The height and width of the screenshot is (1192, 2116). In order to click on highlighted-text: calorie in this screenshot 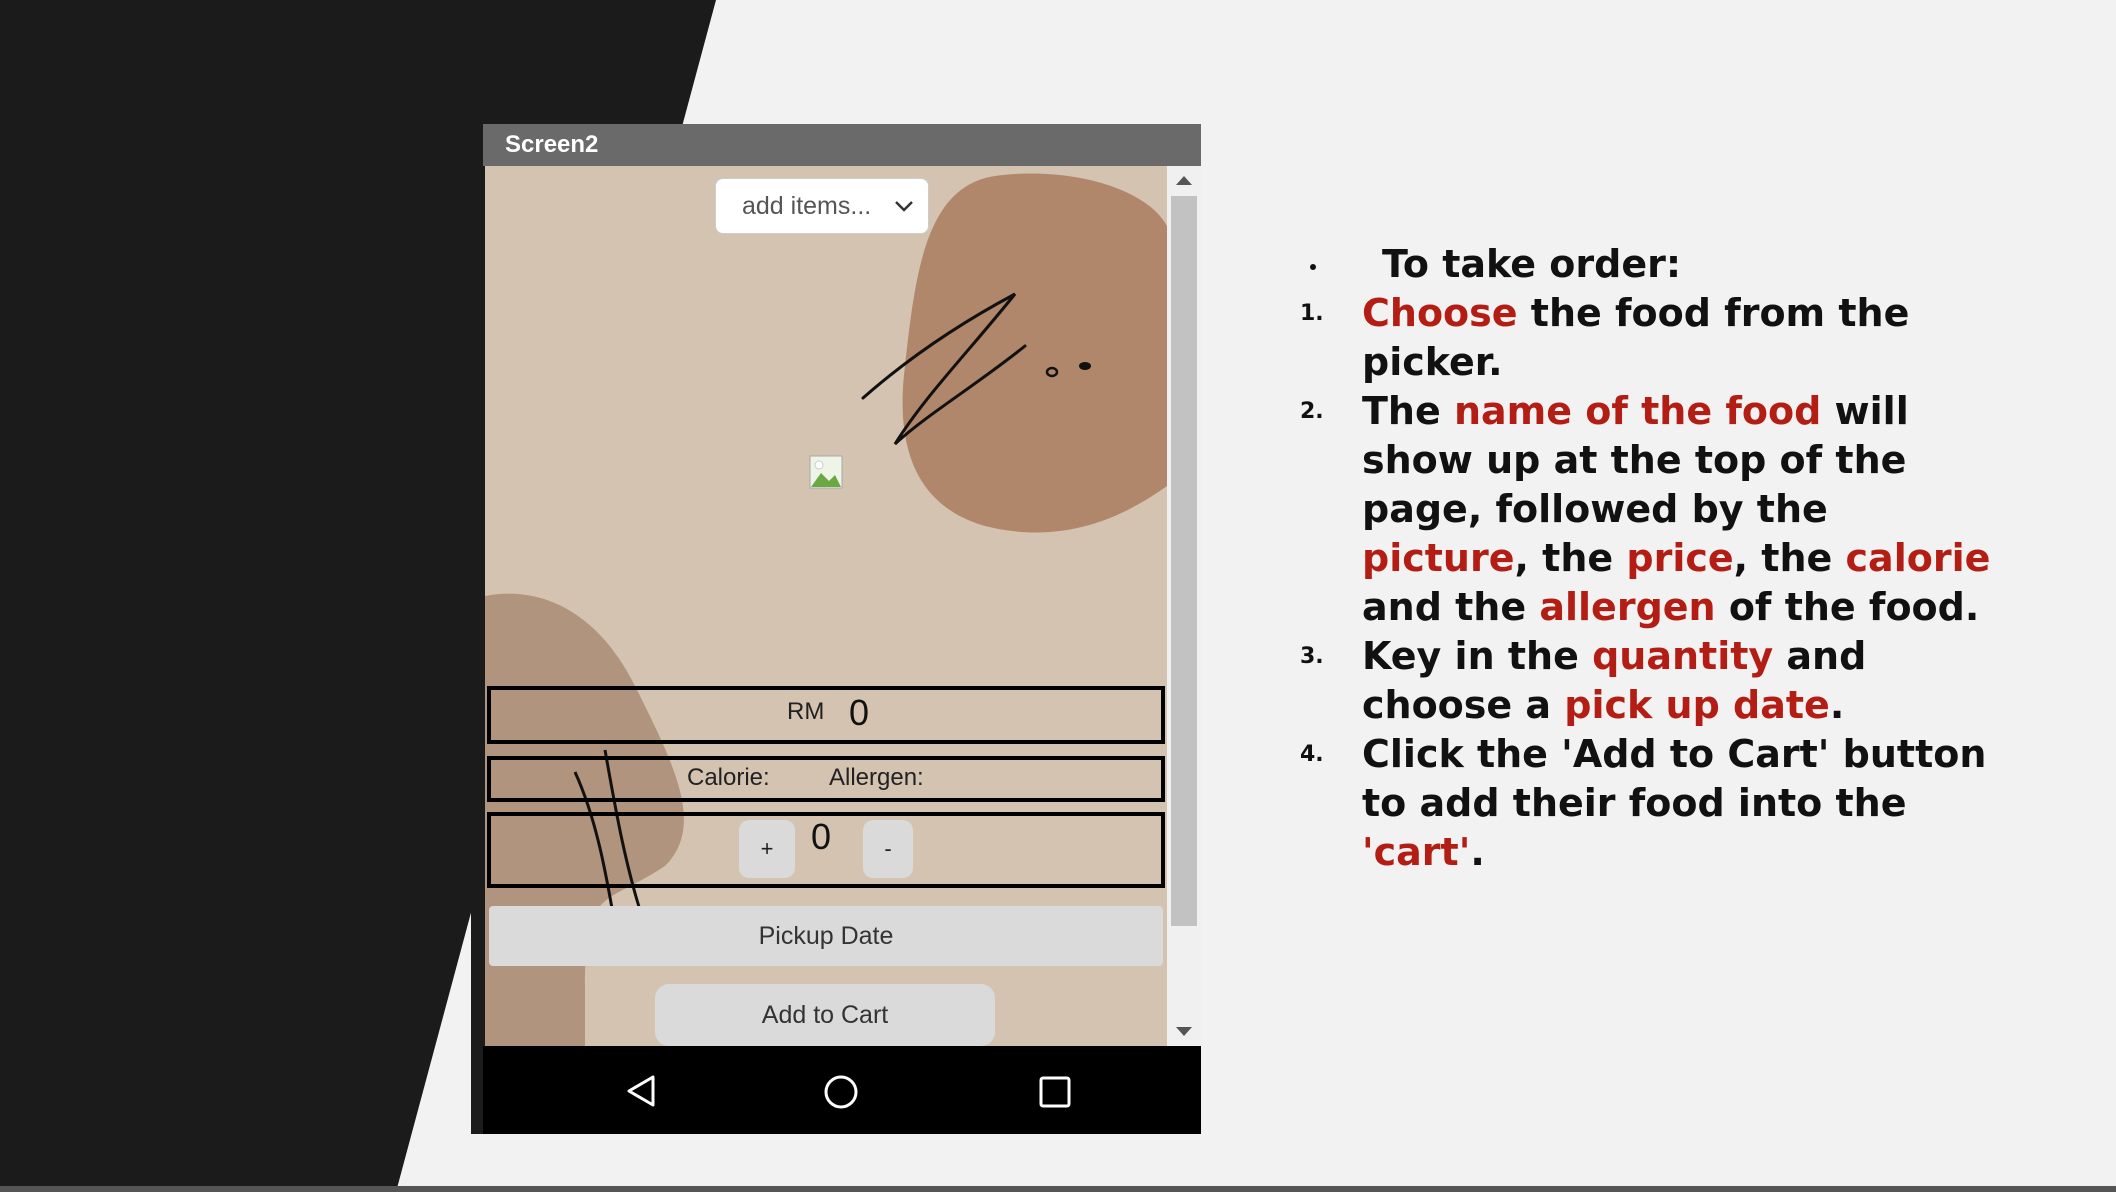, I will do `click(1918, 558)`.